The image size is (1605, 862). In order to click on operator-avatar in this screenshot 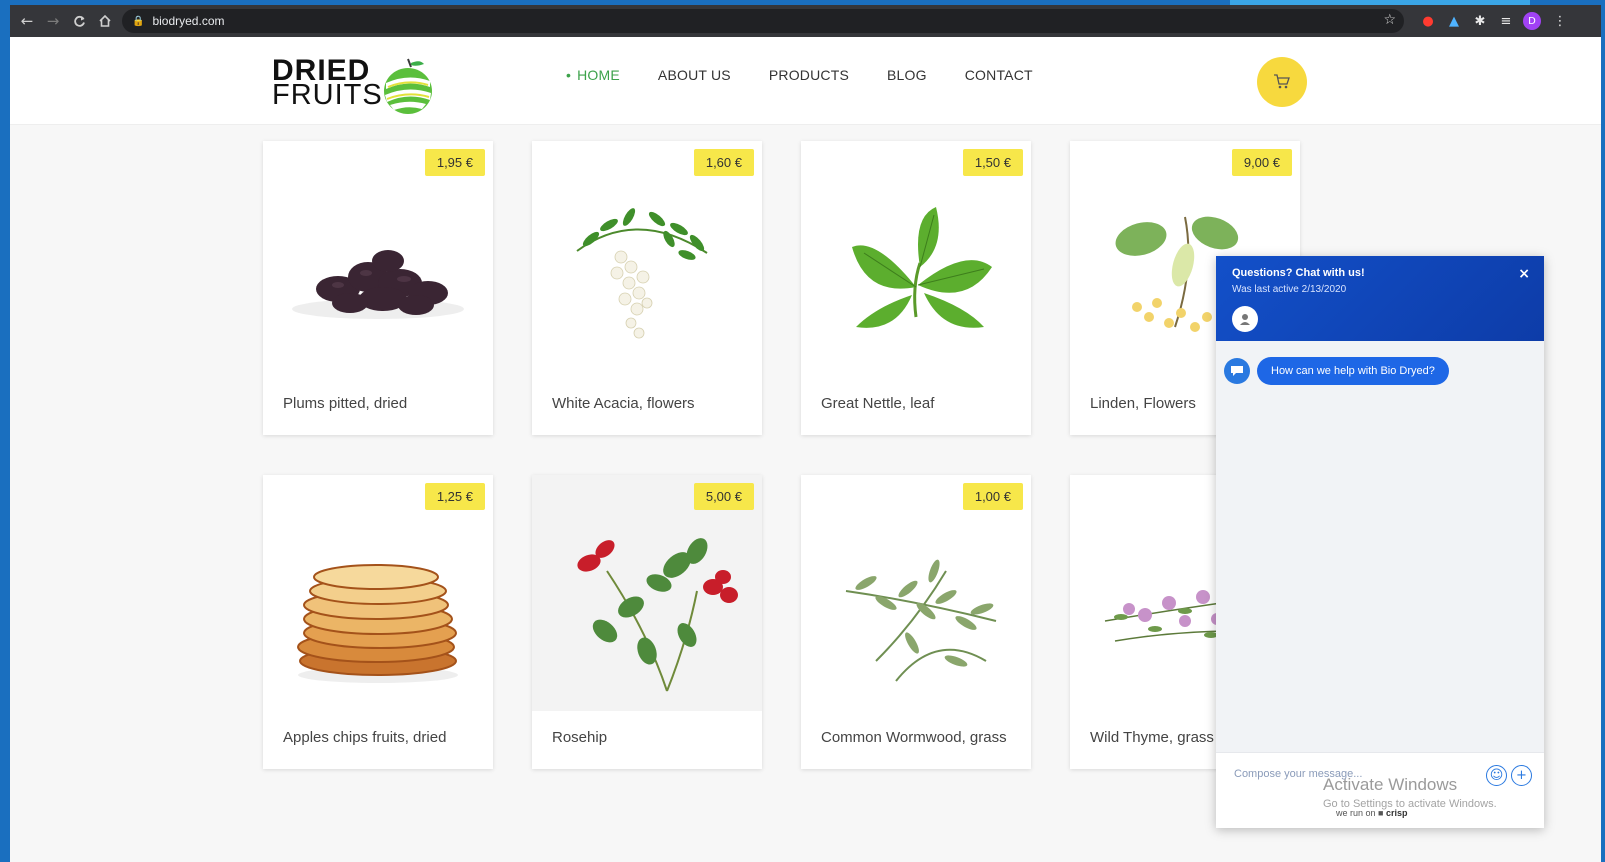, I will do `click(1245, 319)`.